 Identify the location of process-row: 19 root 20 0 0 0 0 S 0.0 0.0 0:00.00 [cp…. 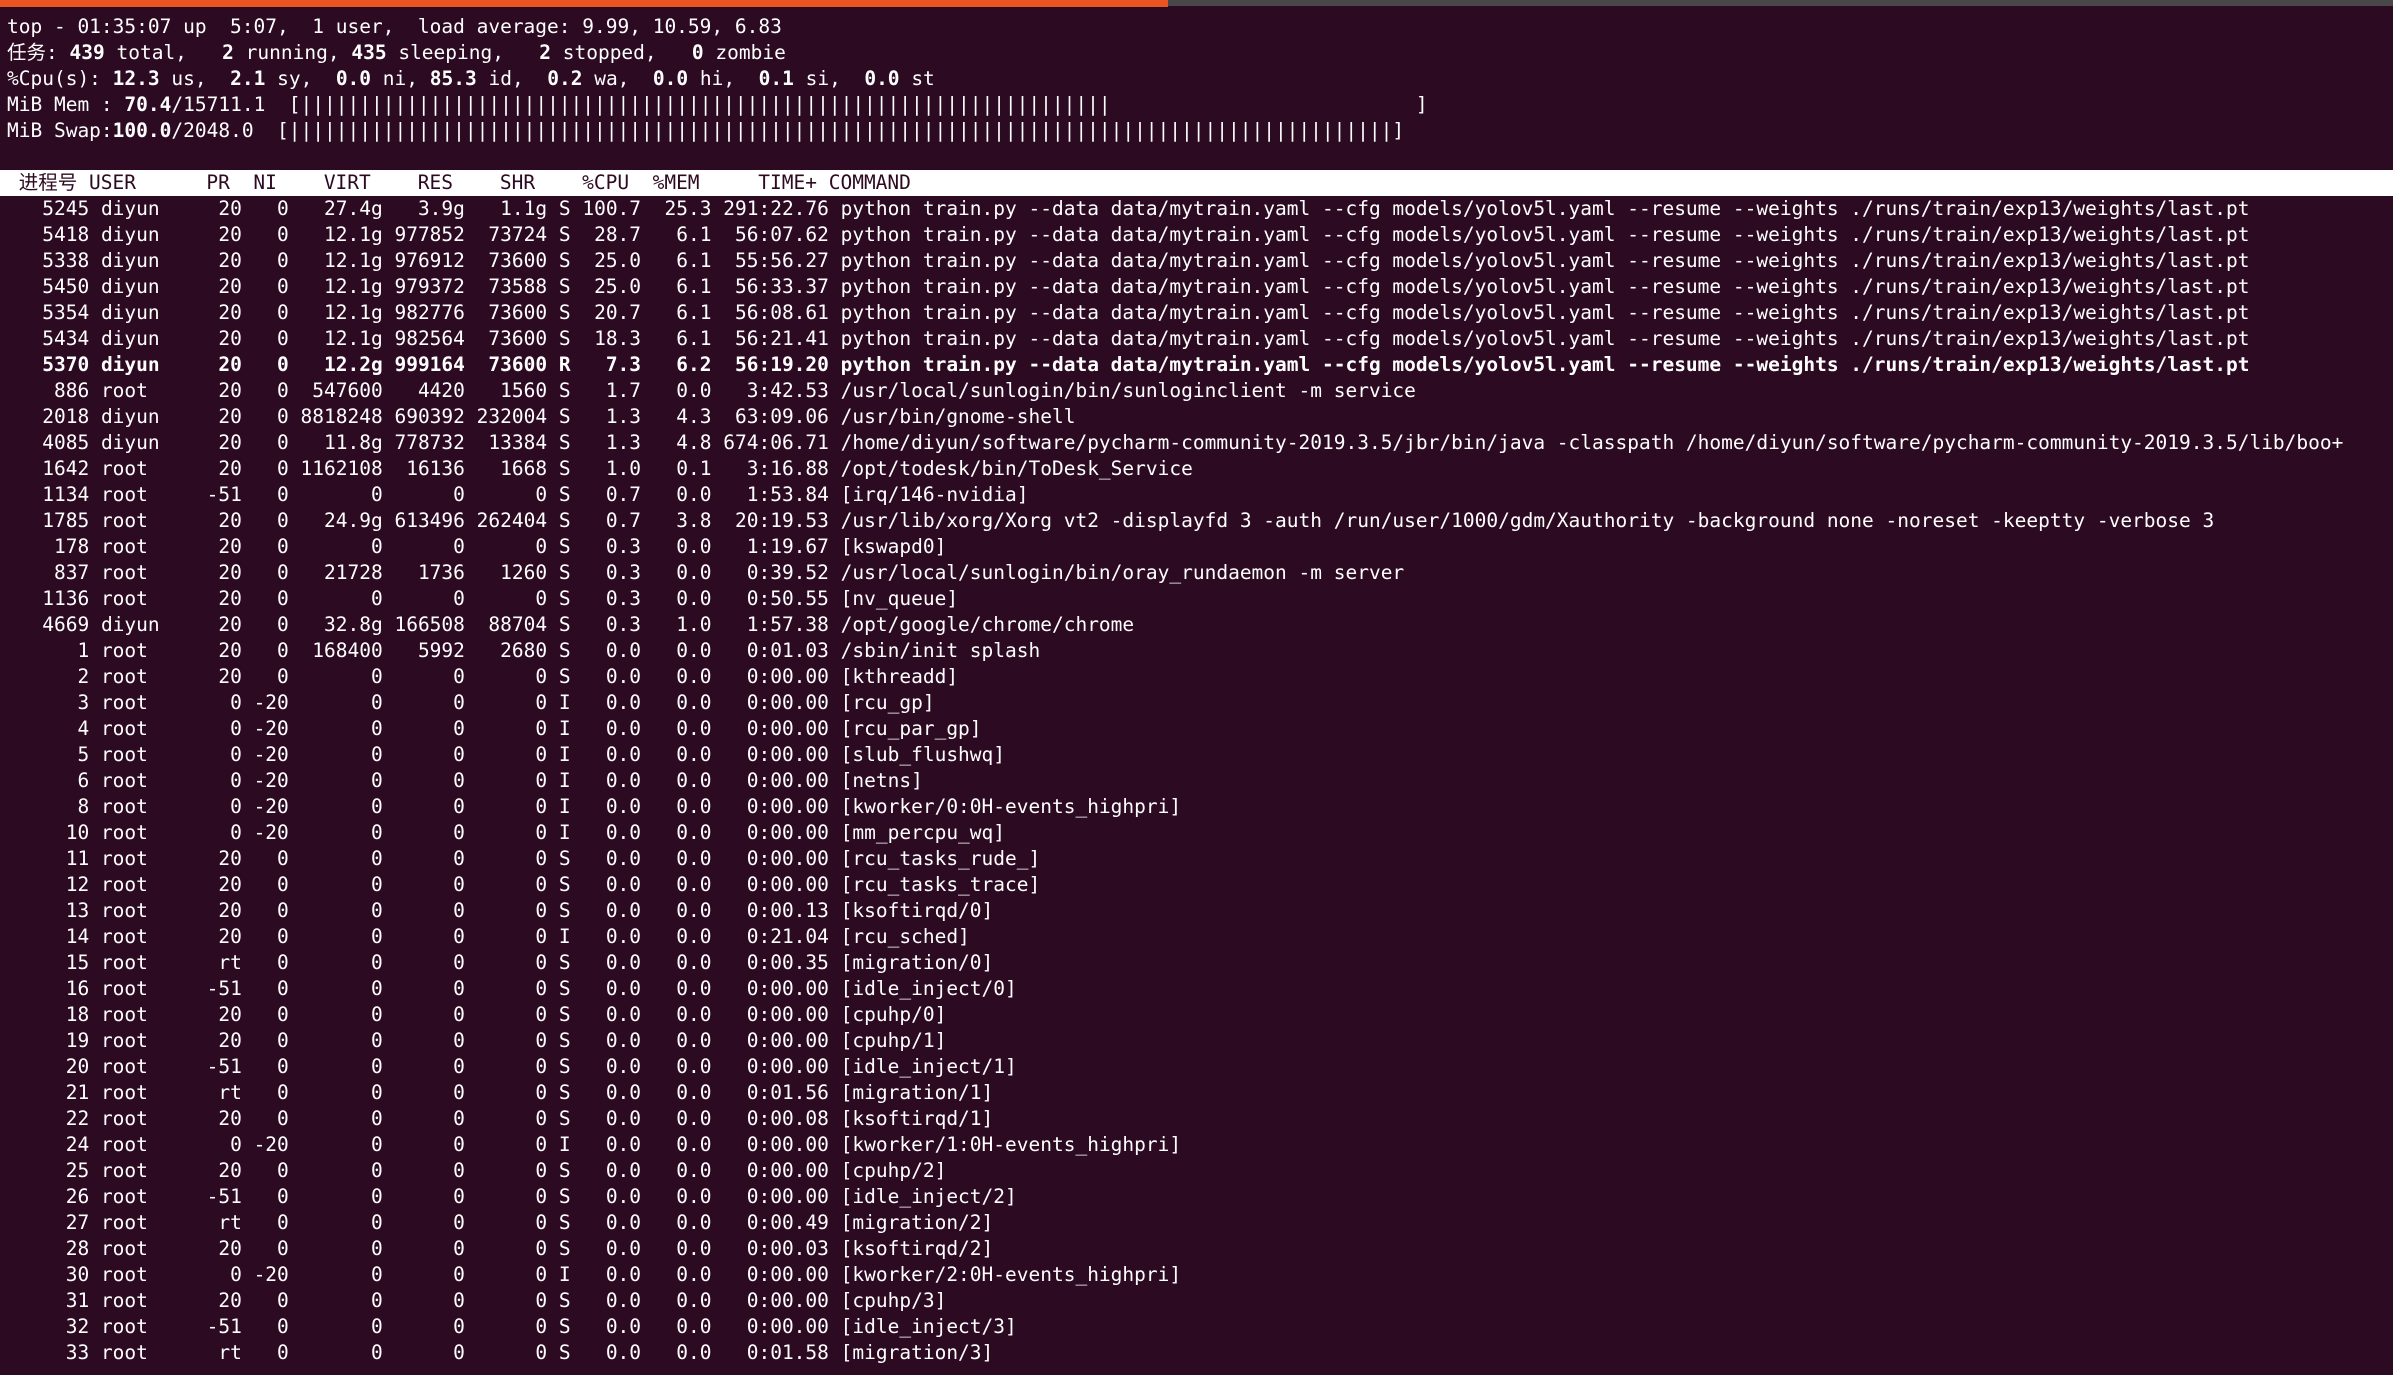
(1200, 1041).